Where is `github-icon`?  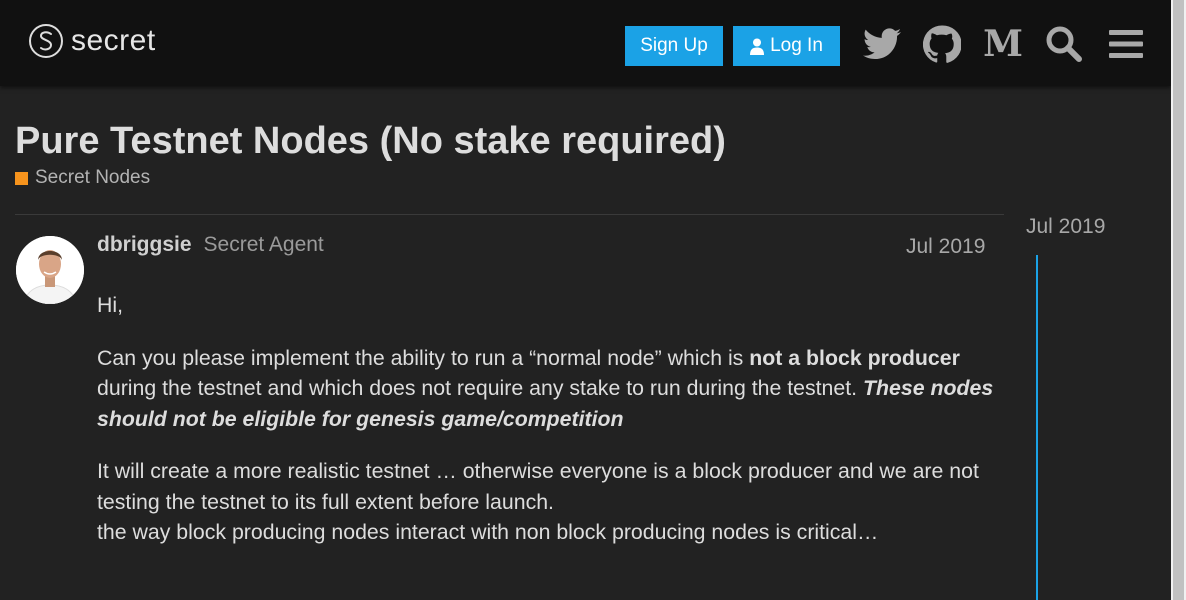
github-icon is located at coordinates (942, 44).